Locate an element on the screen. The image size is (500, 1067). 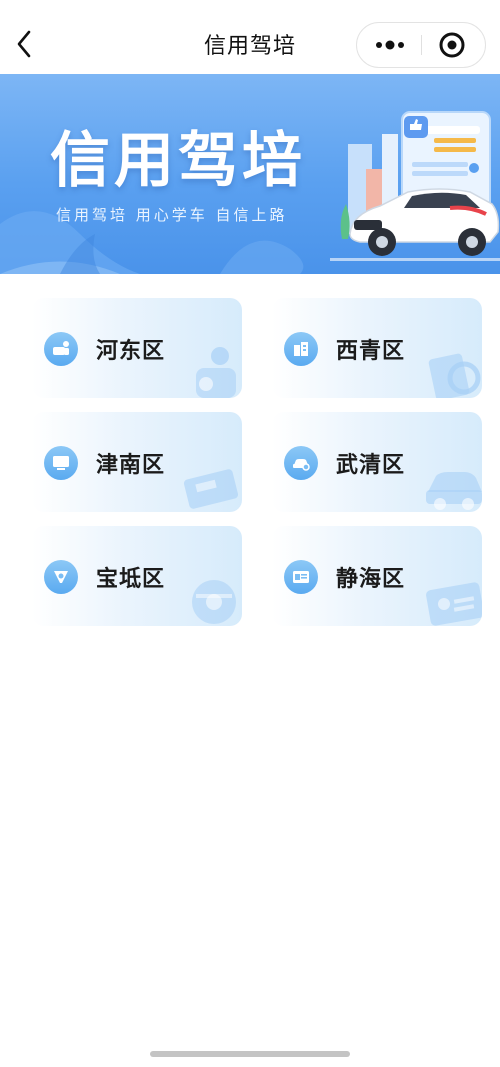
district-label: 武清区 is located at coordinates (371, 465).